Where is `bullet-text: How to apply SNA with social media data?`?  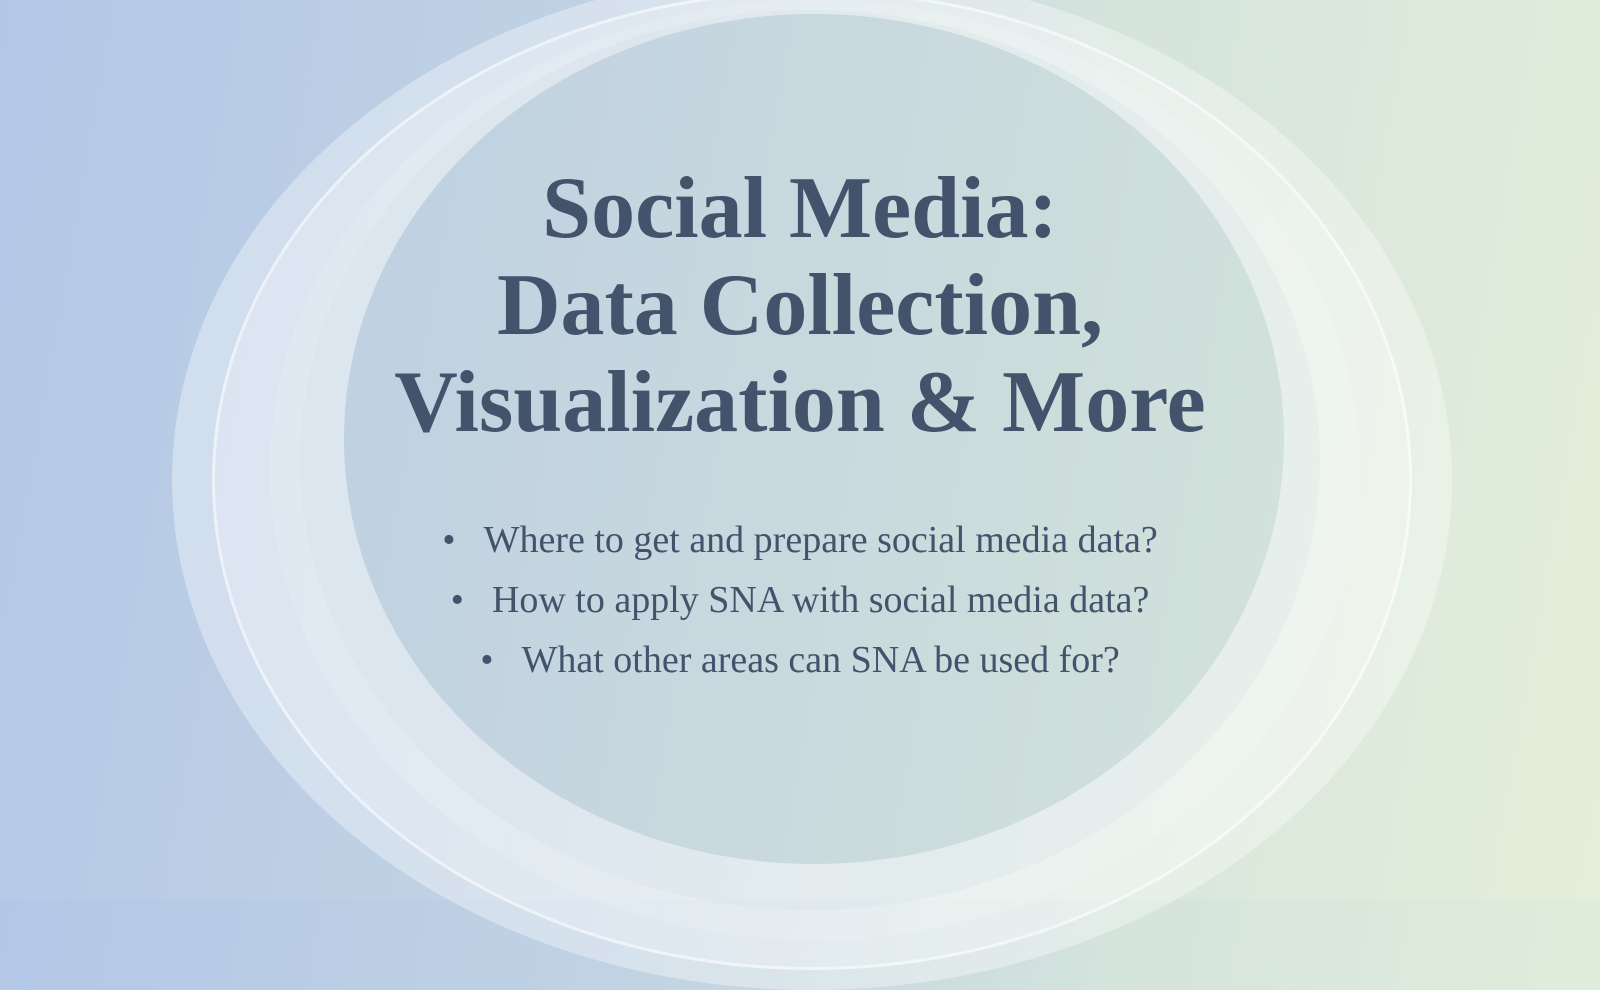 bullet-text: How to apply SNA with social media data? is located at coordinates (820, 600).